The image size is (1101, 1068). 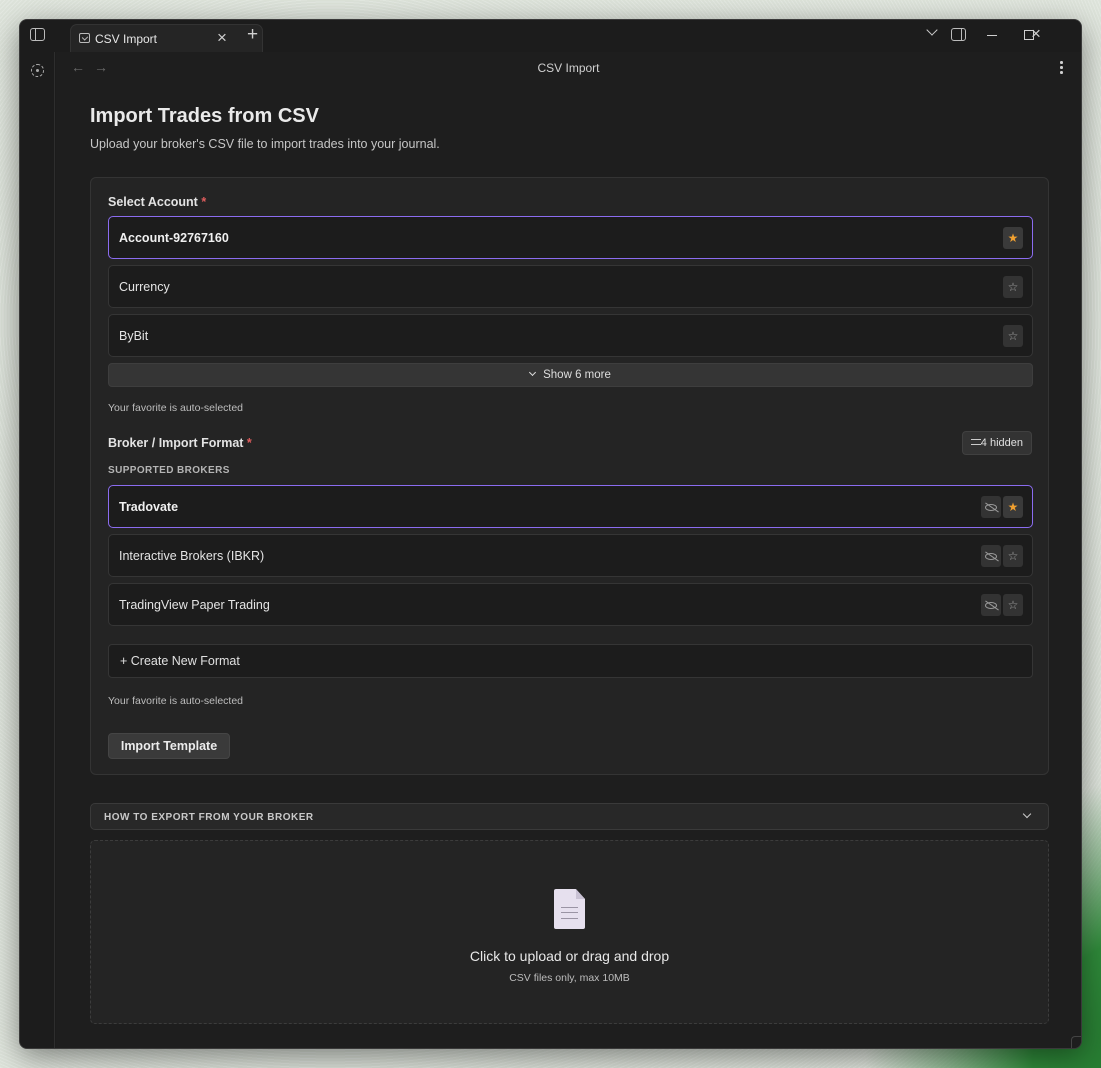 I want to click on more-options-icon, so click(x=1061, y=68).